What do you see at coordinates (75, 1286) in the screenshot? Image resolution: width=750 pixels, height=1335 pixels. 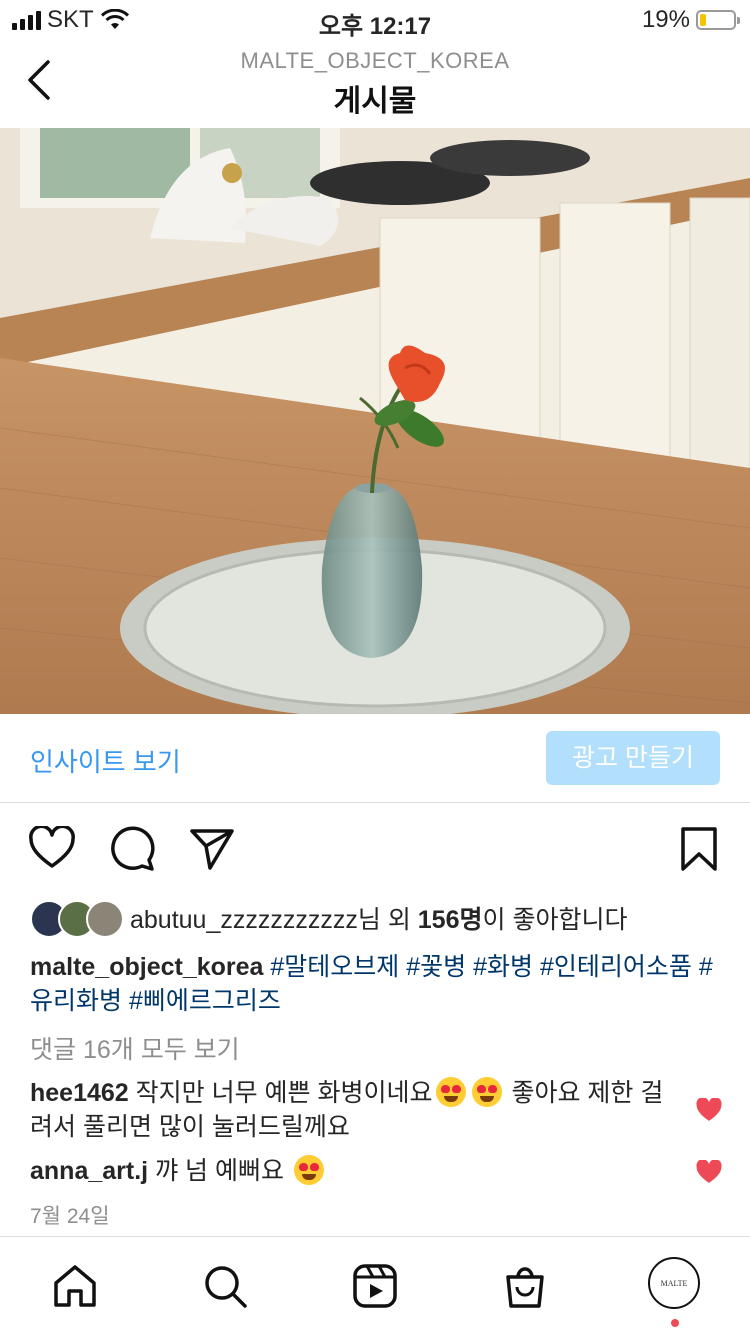 I see `home-icon` at bounding box center [75, 1286].